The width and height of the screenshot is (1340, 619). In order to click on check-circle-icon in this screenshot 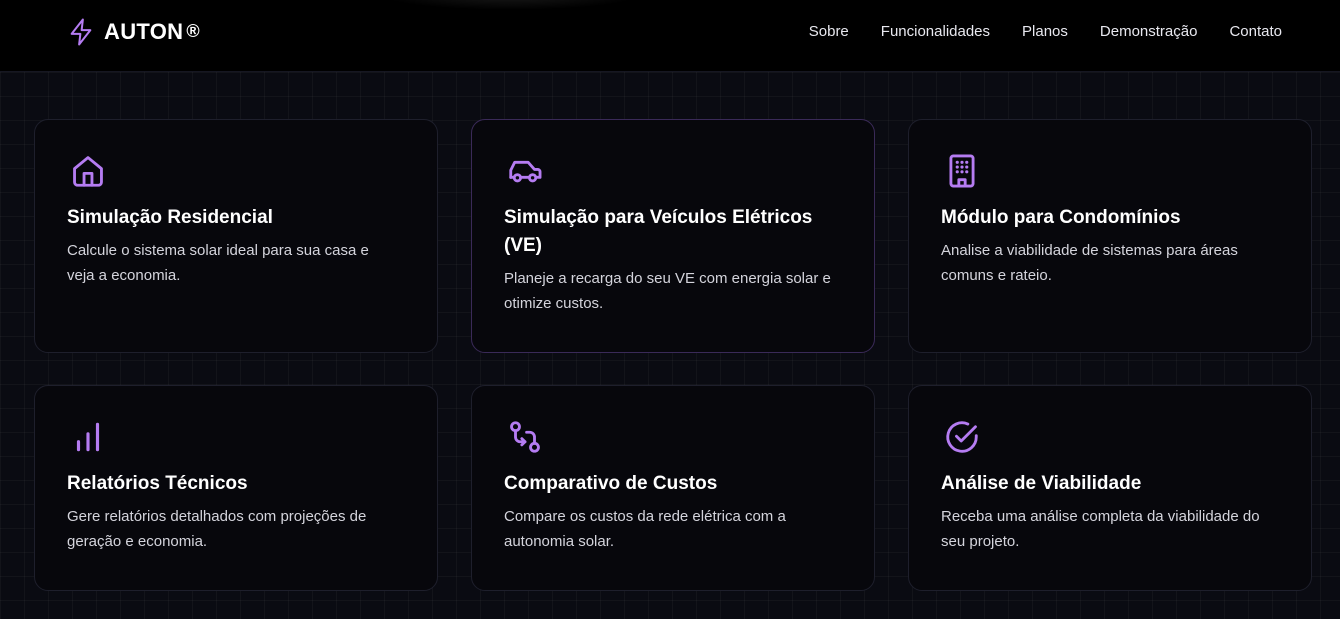, I will do `click(962, 437)`.